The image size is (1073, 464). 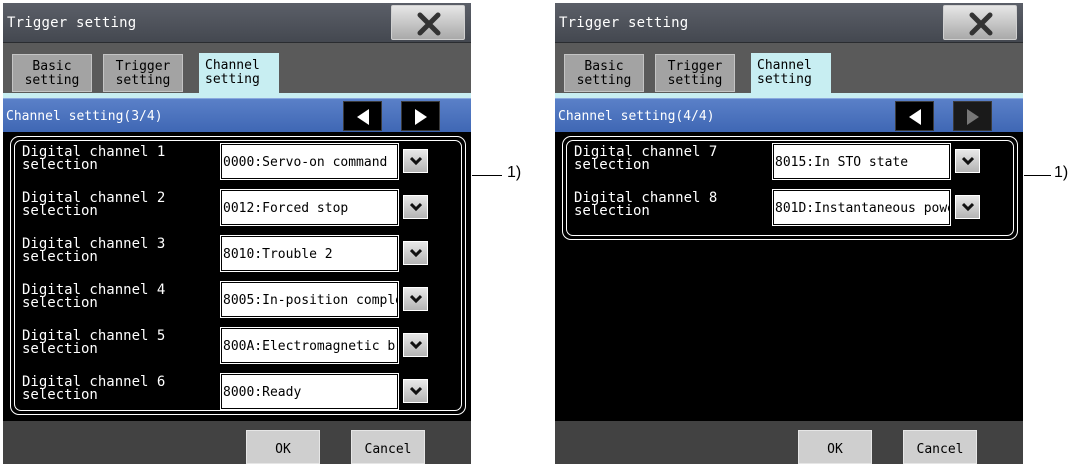 What do you see at coordinates (636, 116) in the screenshot?
I see `page-label: Channel setting(4/4)` at bounding box center [636, 116].